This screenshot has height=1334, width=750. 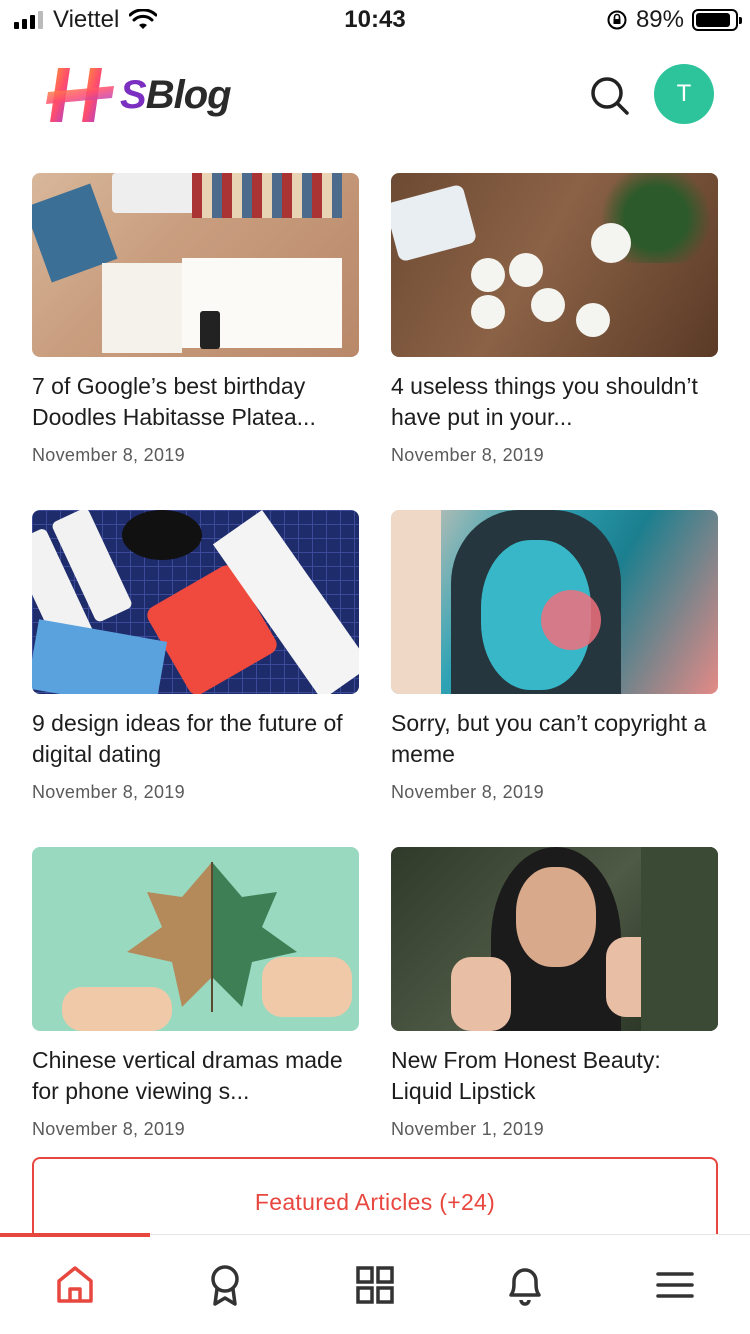 I want to click on home-icon, so click(x=75, y=1284).